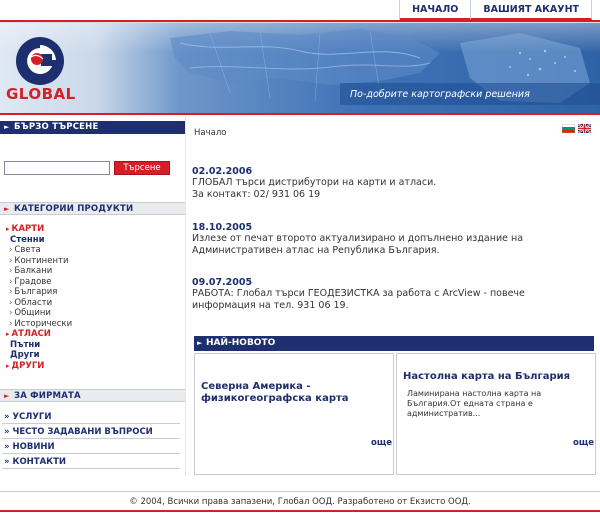  I want to click on category-item-main: ▸ КАРТИ, so click(25, 229).